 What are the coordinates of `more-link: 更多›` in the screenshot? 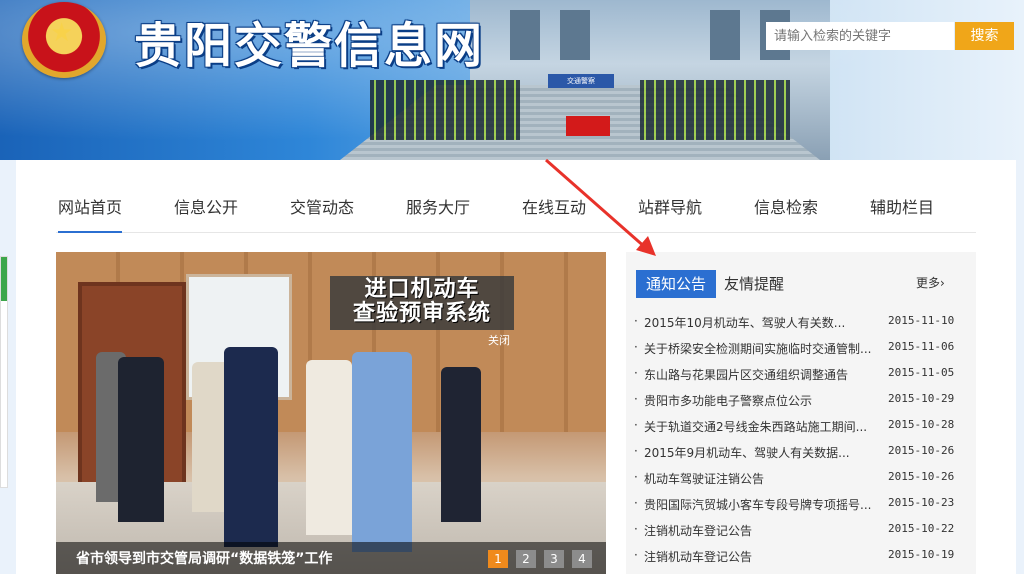 It's located at (930, 282).